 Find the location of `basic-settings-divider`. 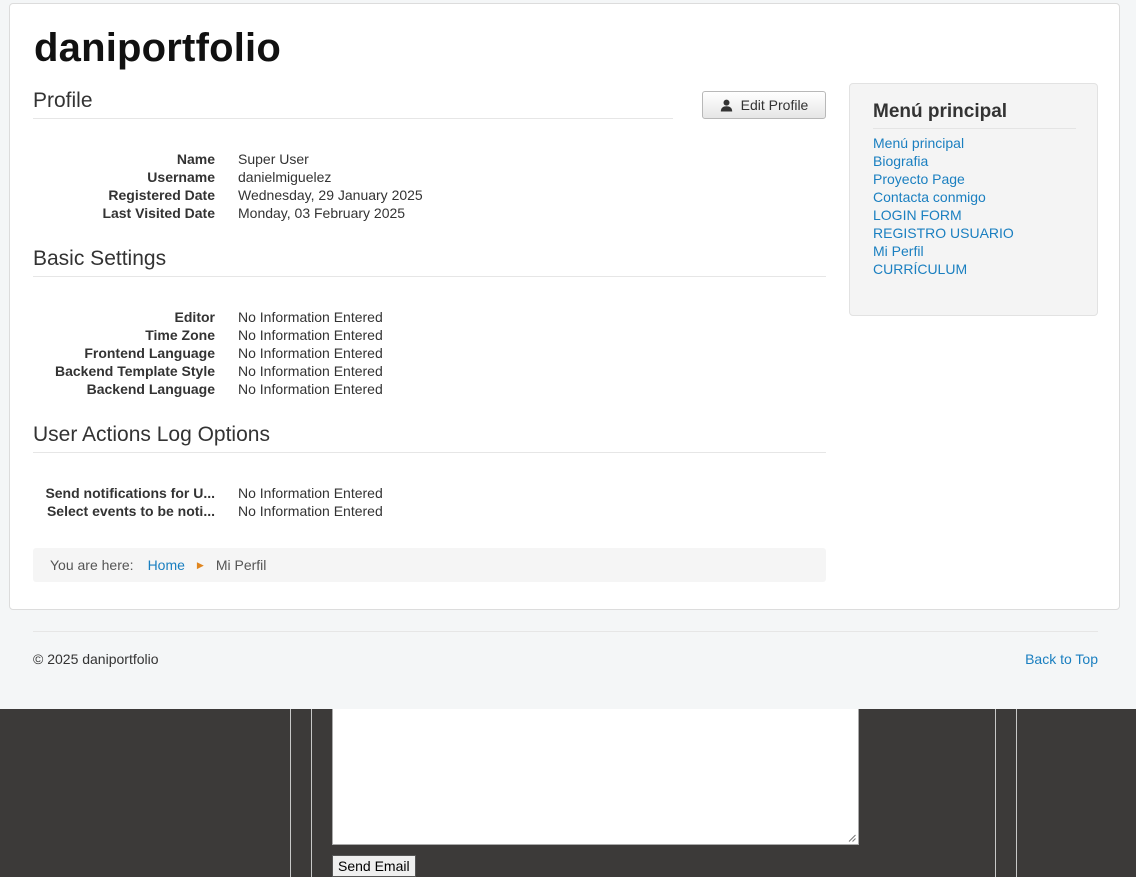

basic-settings-divider is located at coordinates (429, 276).